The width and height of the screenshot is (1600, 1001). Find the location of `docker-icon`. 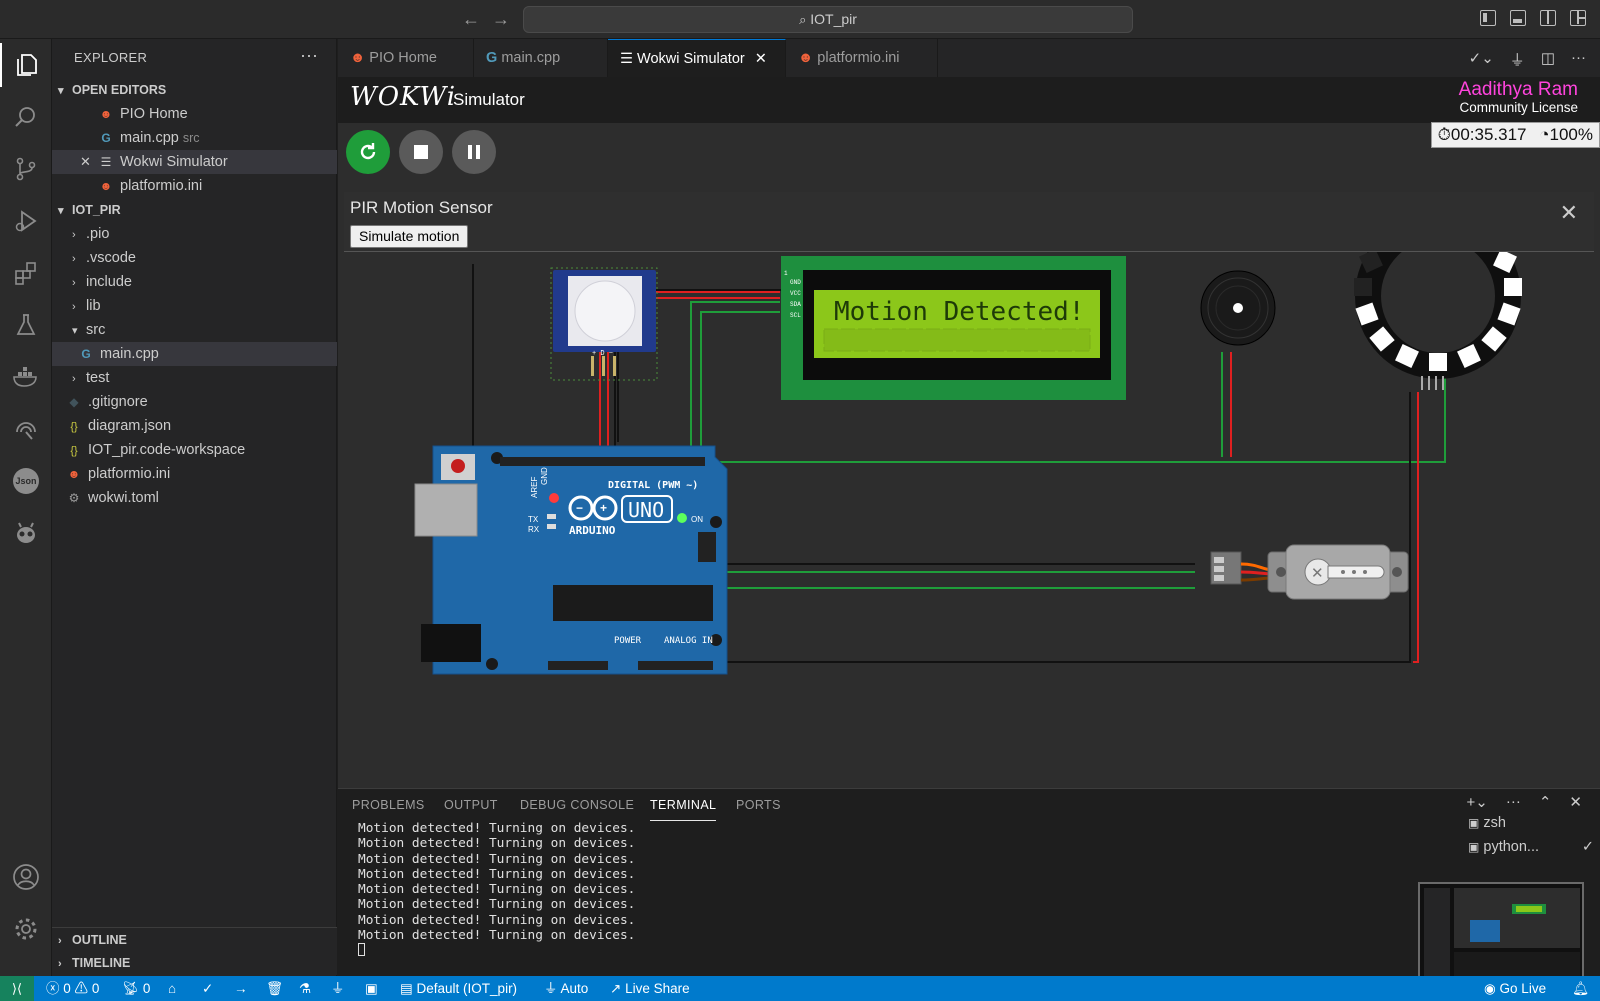

docker-icon is located at coordinates (26, 377).